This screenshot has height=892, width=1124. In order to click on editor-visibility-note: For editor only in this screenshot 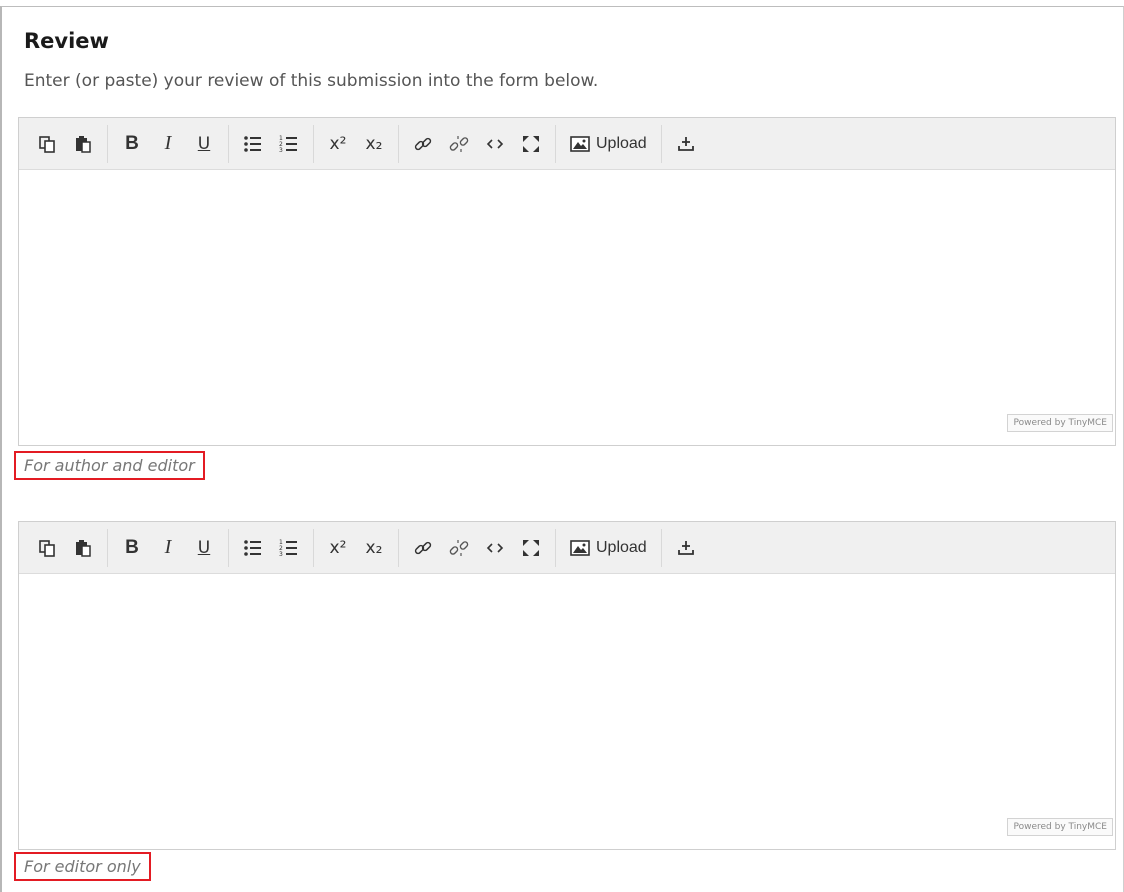, I will do `click(82, 866)`.